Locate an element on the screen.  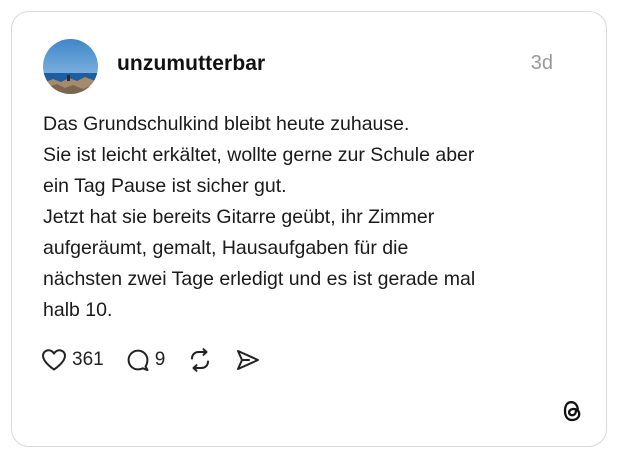
post-text-line: Das Grundschulkind bleibt heute zuhause. is located at coordinates (226, 124).